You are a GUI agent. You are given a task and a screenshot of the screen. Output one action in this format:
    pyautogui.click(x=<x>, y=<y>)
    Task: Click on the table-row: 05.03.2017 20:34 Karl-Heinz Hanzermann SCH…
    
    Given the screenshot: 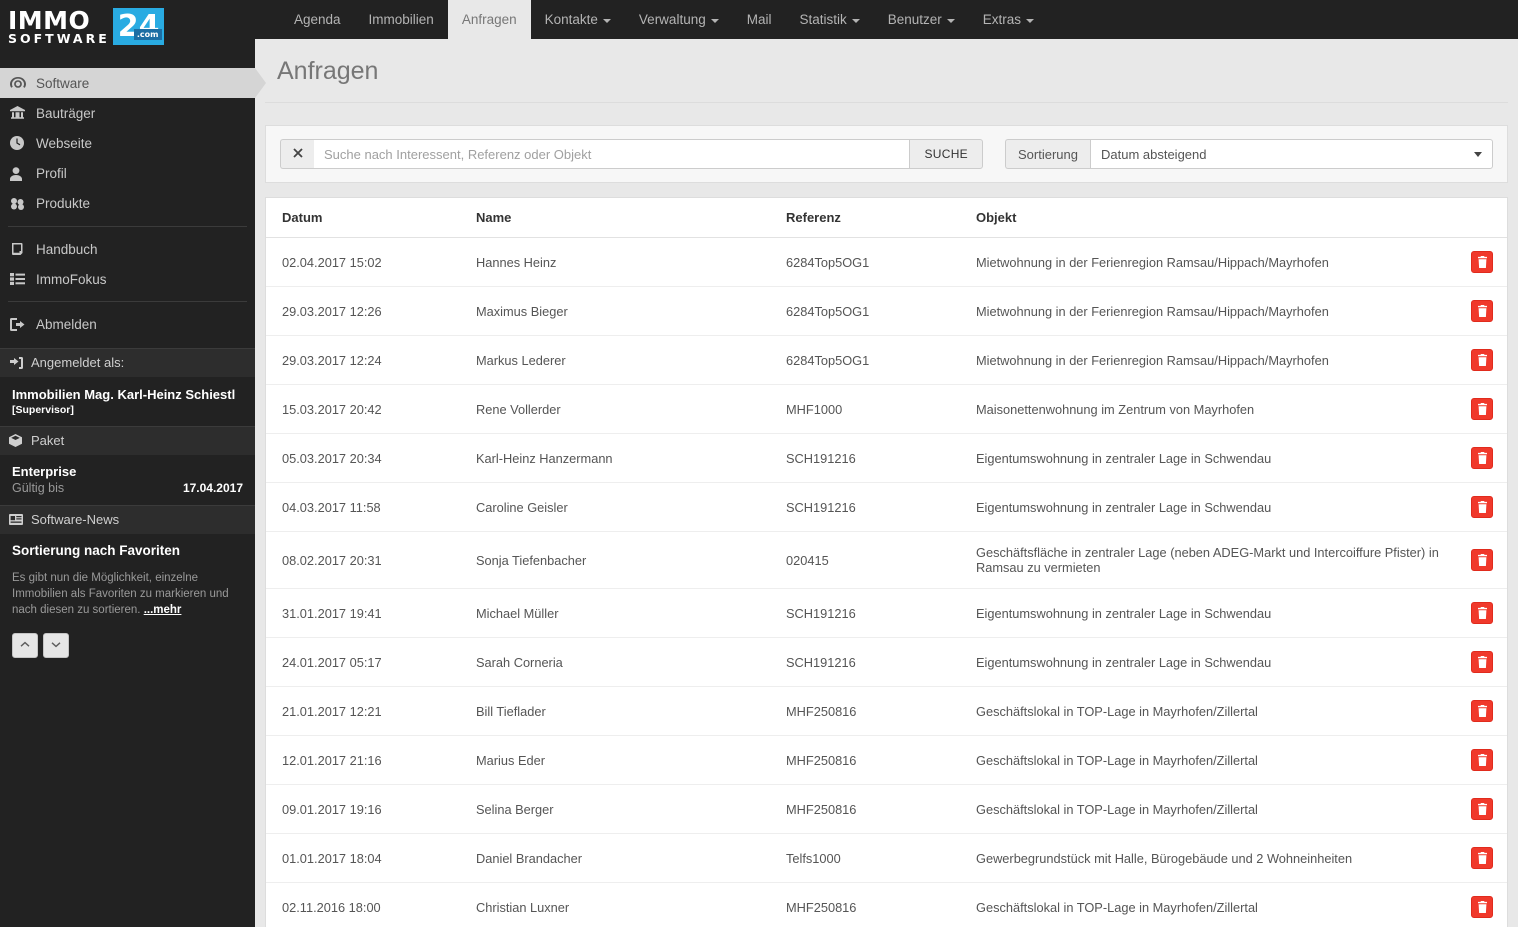 What is the action you would take?
    pyautogui.click(x=886, y=458)
    